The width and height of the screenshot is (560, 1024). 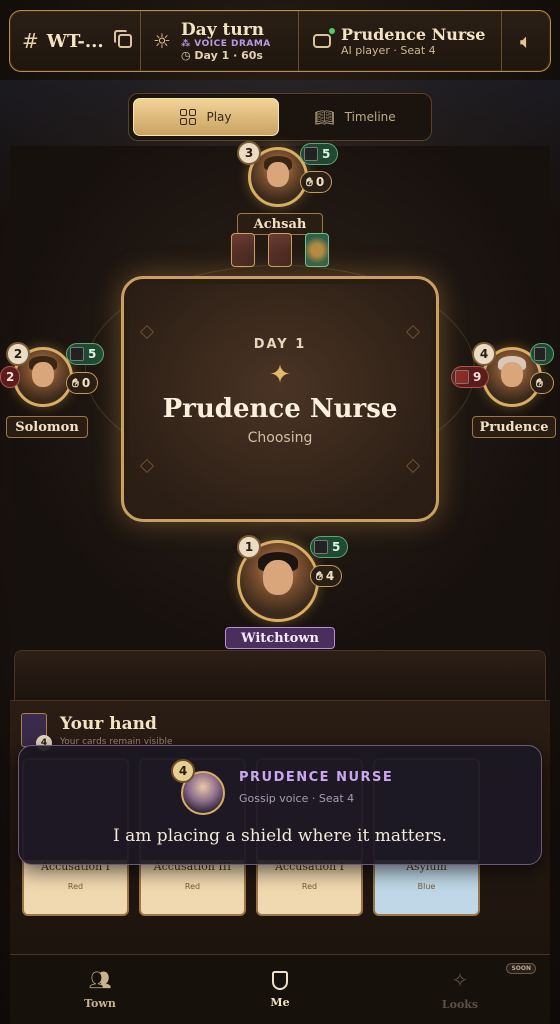 I want to click on sparkle-icon: ✦, so click(x=280, y=375).